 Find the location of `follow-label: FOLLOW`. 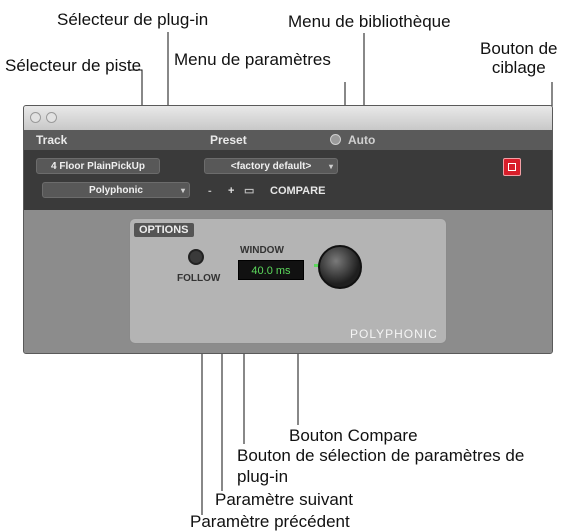

follow-label: FOLLOW is located at coordinates (199, 278).